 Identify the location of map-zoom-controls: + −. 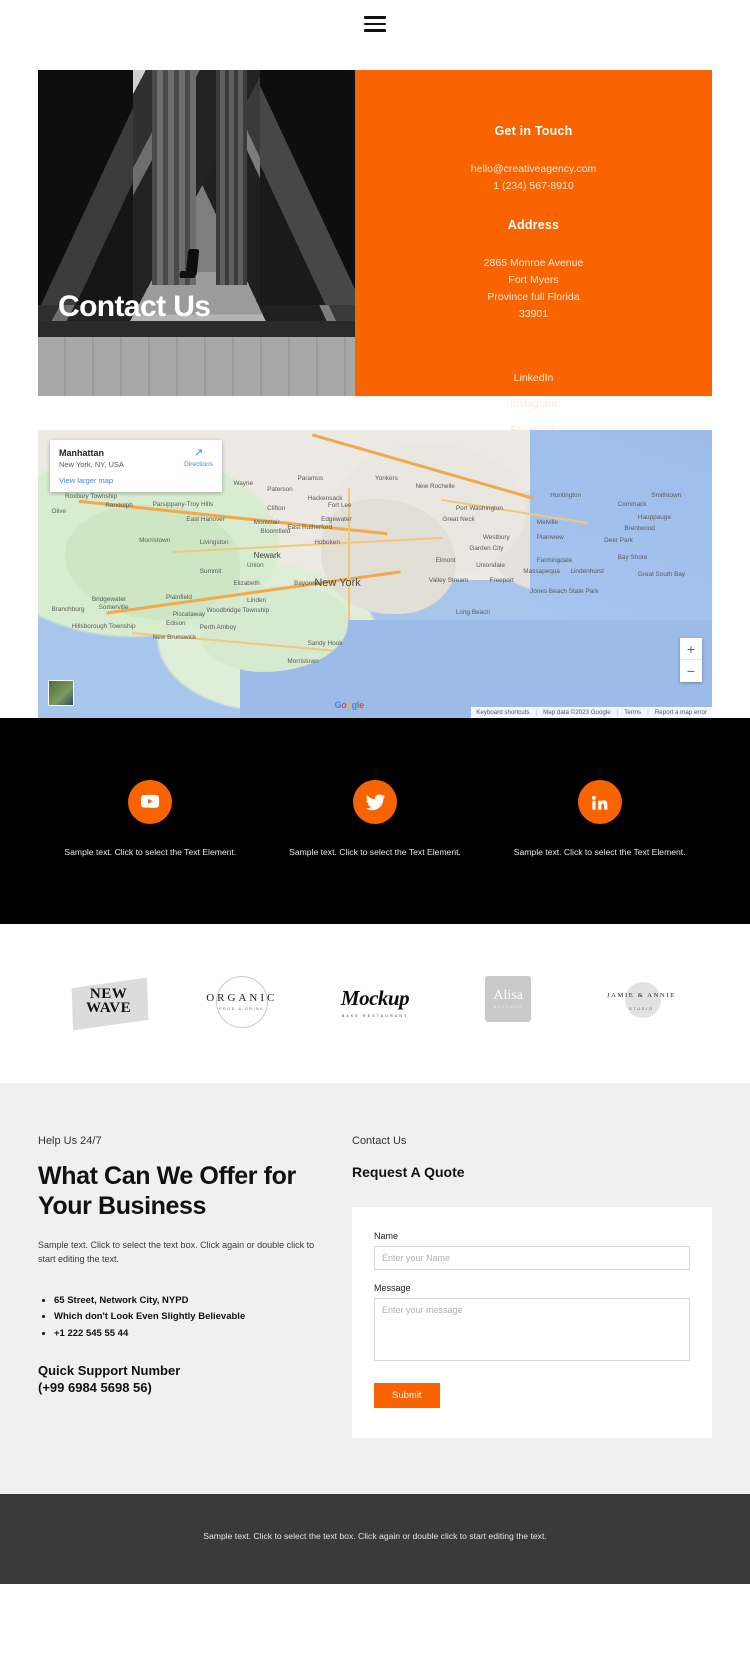
(691, 660).